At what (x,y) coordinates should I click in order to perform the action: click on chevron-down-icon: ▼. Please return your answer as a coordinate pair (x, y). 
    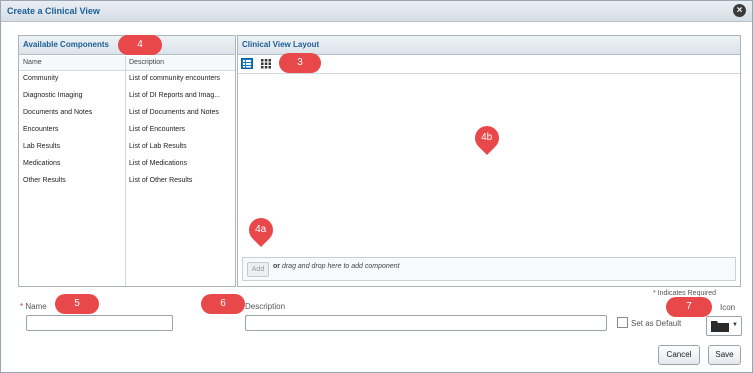
    Looking at the image, I should click on (735, 325).